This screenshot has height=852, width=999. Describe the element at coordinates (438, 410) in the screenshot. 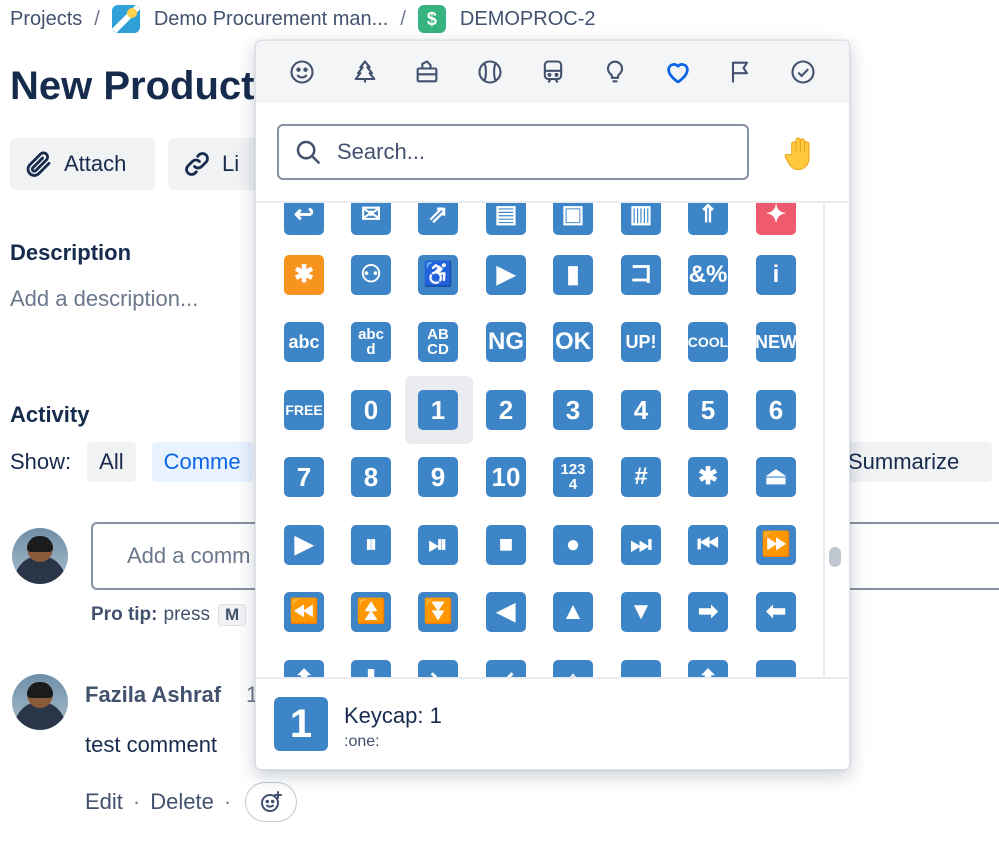

I see `emoji-cell: 1` at that location.